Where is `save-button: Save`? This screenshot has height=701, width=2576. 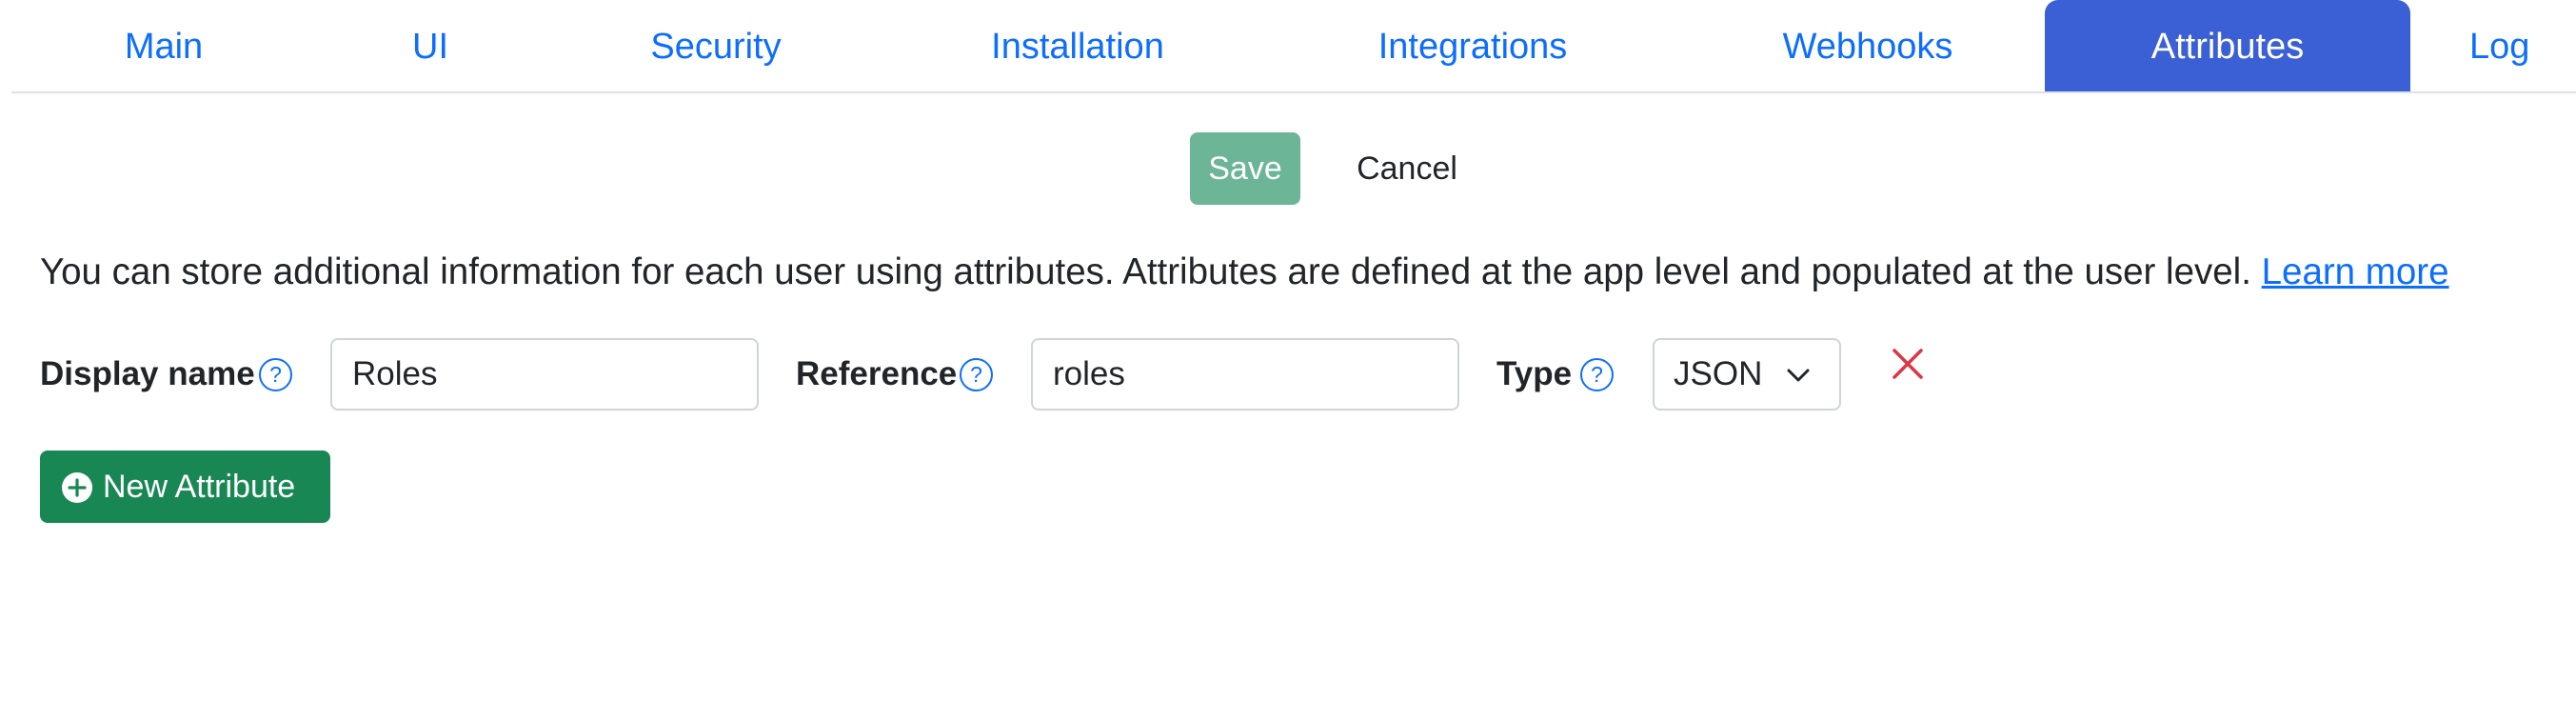
save-button: Save is located at coordinates (1245, 168).